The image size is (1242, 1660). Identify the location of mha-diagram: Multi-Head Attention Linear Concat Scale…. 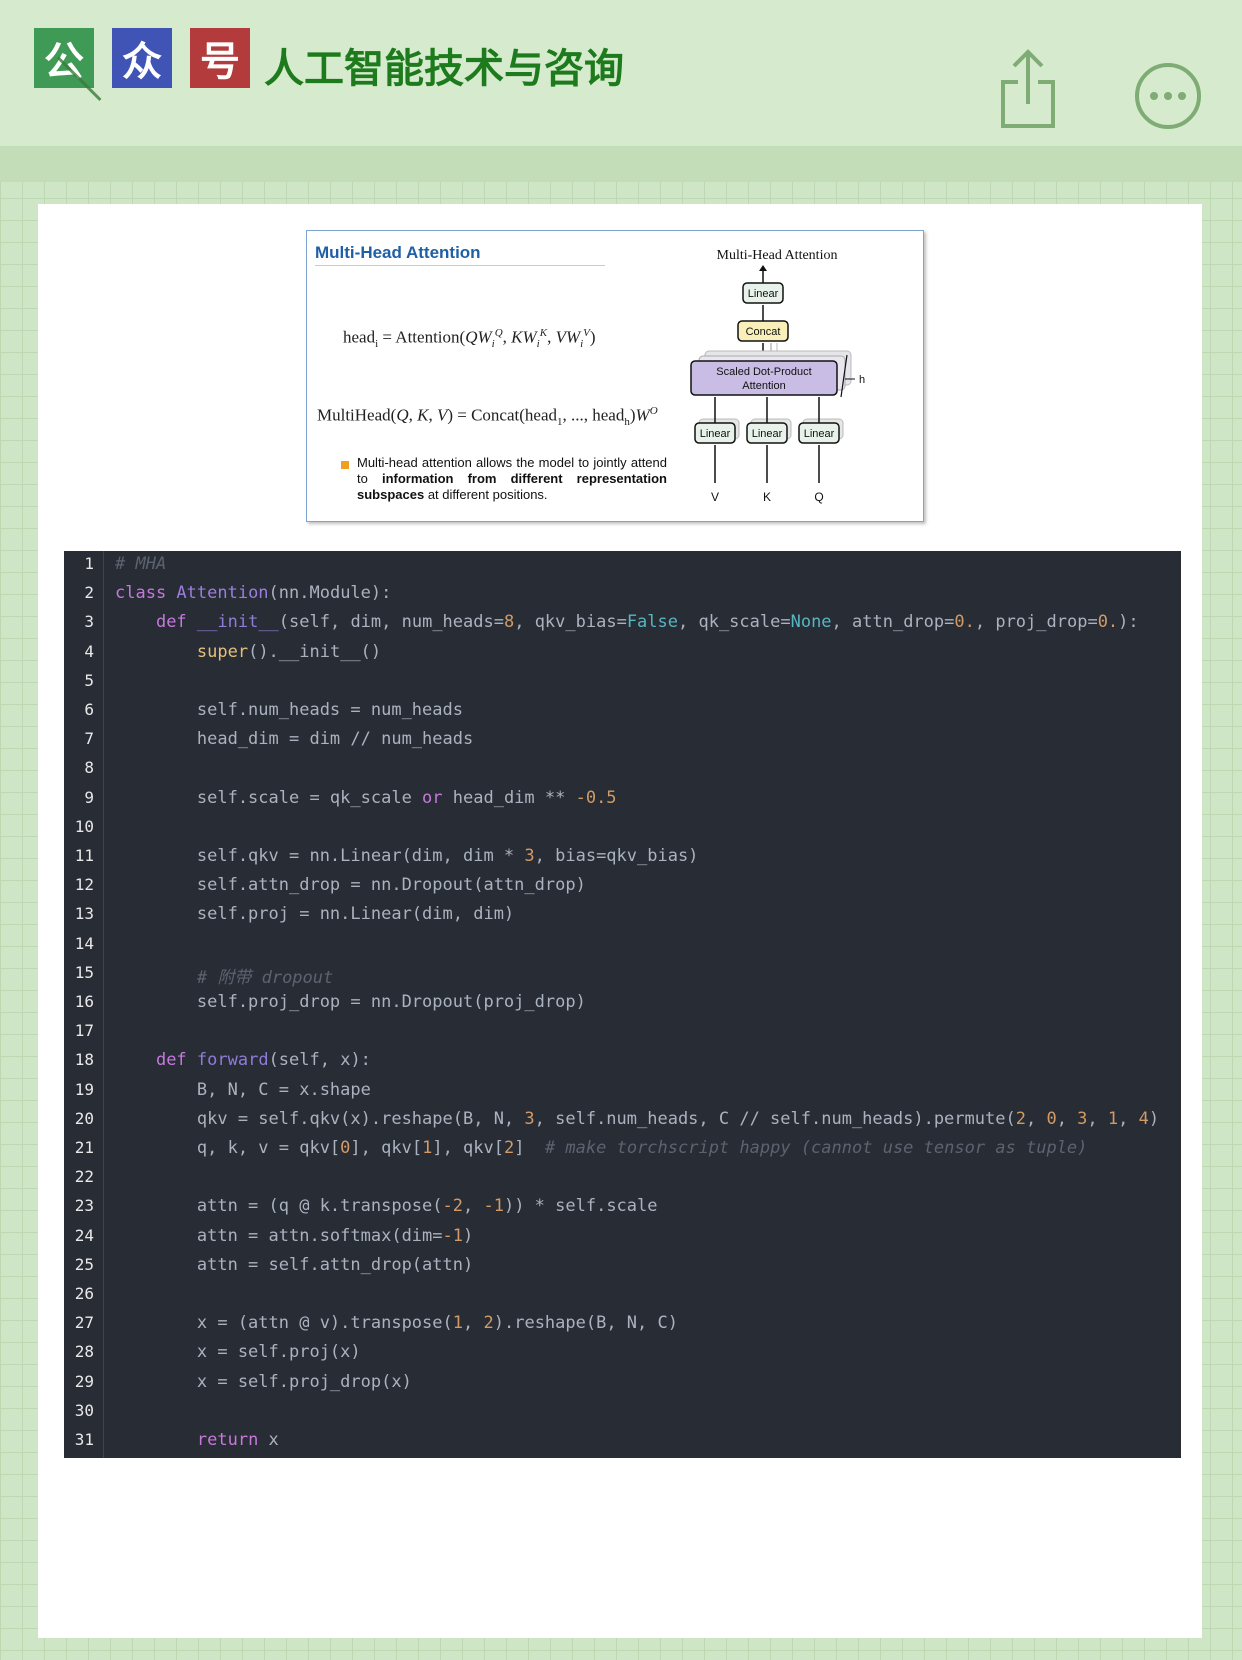
(777, 376).